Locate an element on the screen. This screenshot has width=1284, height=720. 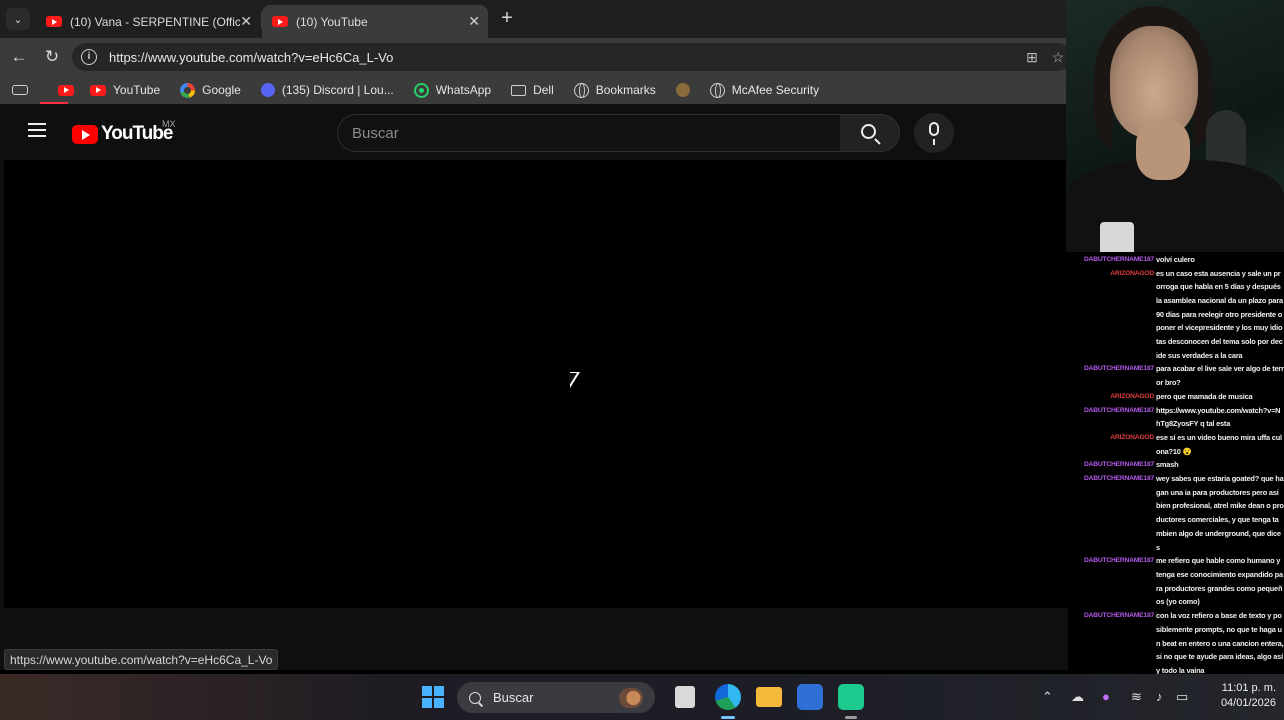
chat-text: smash is located at coordinates (1167, 465).